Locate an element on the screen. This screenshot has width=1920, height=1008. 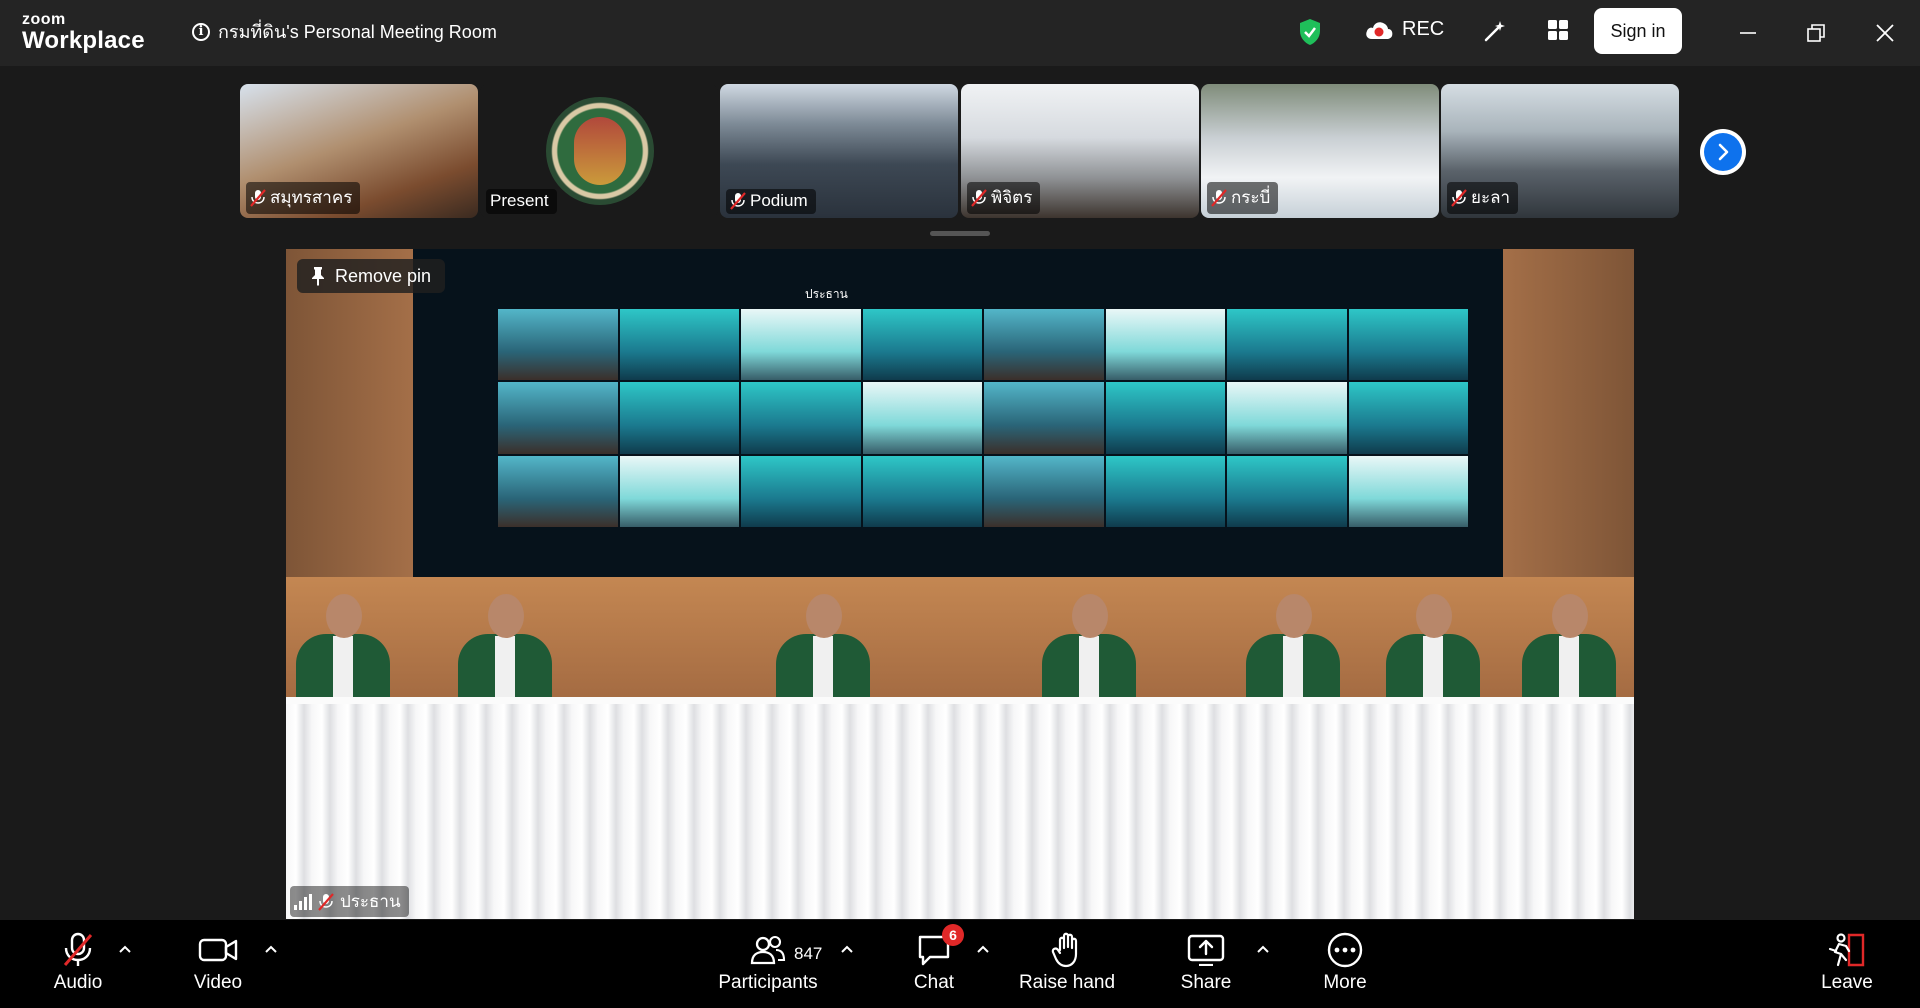
participant-name: สมุทรสาคร is located at coordinates (311, 197).